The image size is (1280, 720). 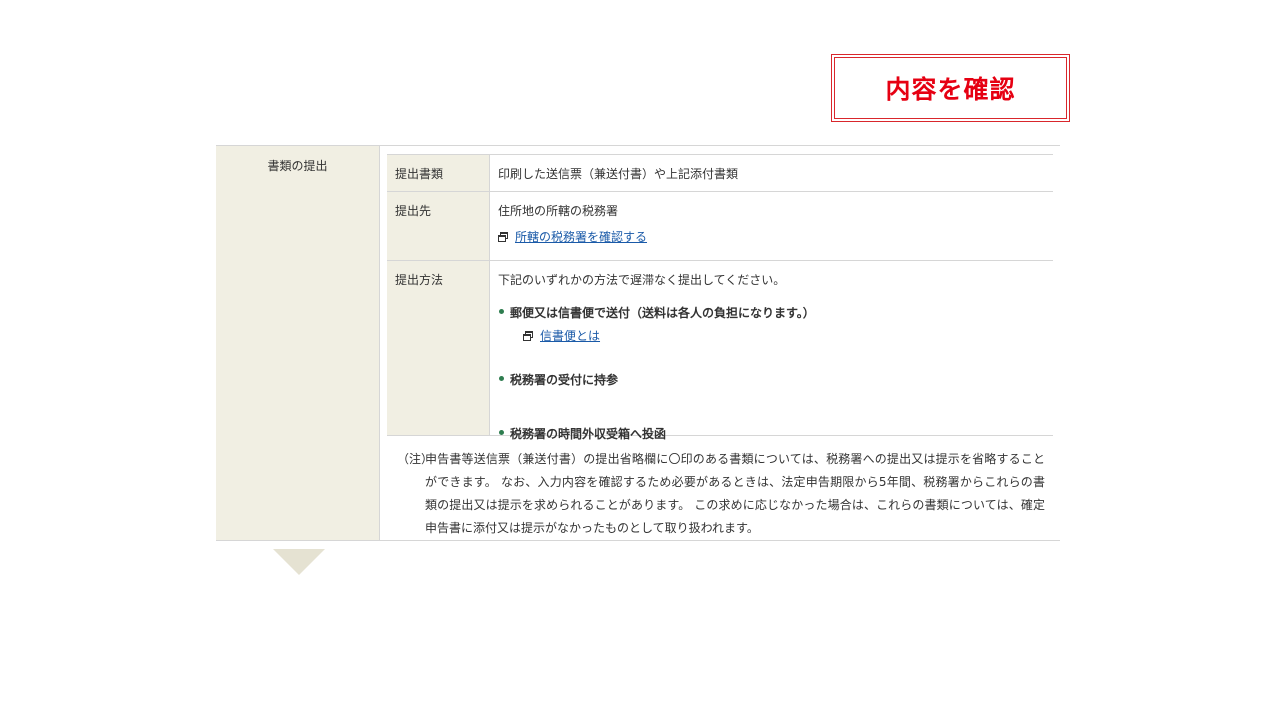 I want to click on section-label-column: 書類の提出, so click(x=298, y=343).